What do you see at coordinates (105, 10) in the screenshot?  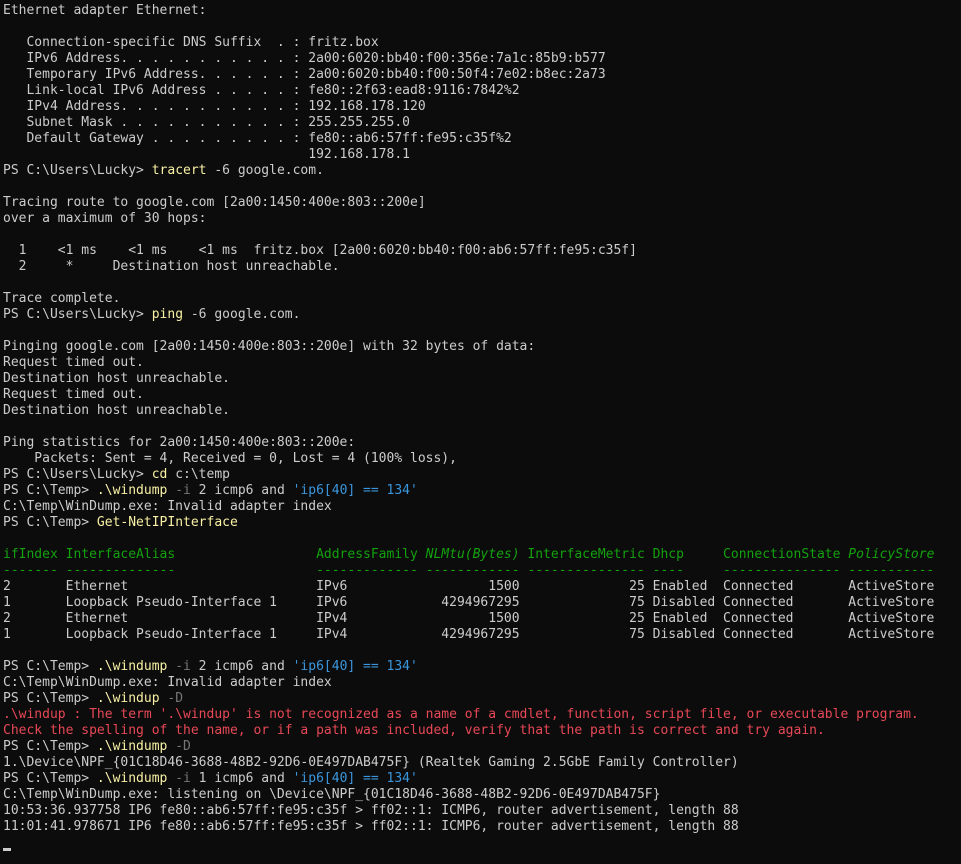 I see `terminal-text: Ethernet adapter Ethernet:` at bounding box center [105, 10].